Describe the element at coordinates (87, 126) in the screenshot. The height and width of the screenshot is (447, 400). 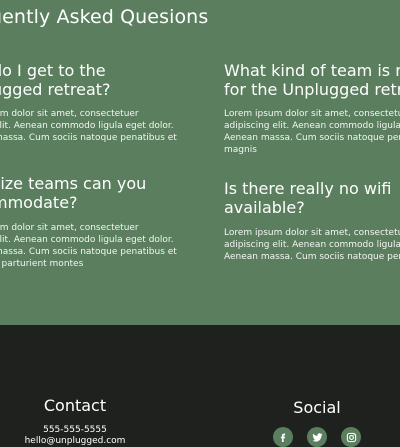
I see `faq-answer-1b: elit. Aenean commodo ligula eget dolor.` at that location.